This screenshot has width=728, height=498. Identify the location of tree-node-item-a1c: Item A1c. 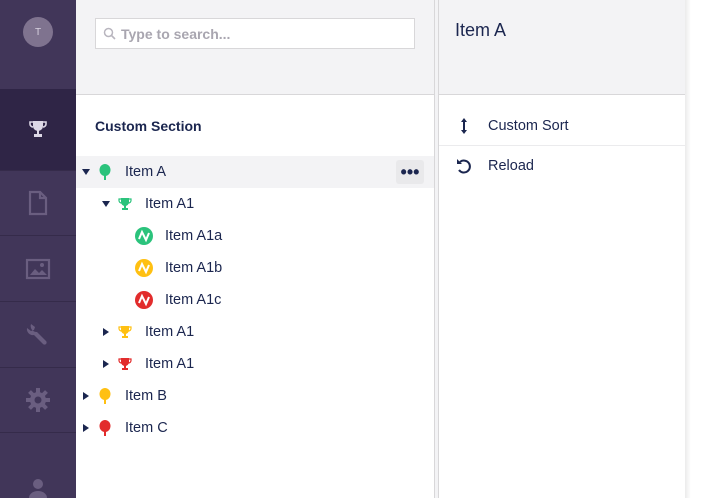
(255, 300).